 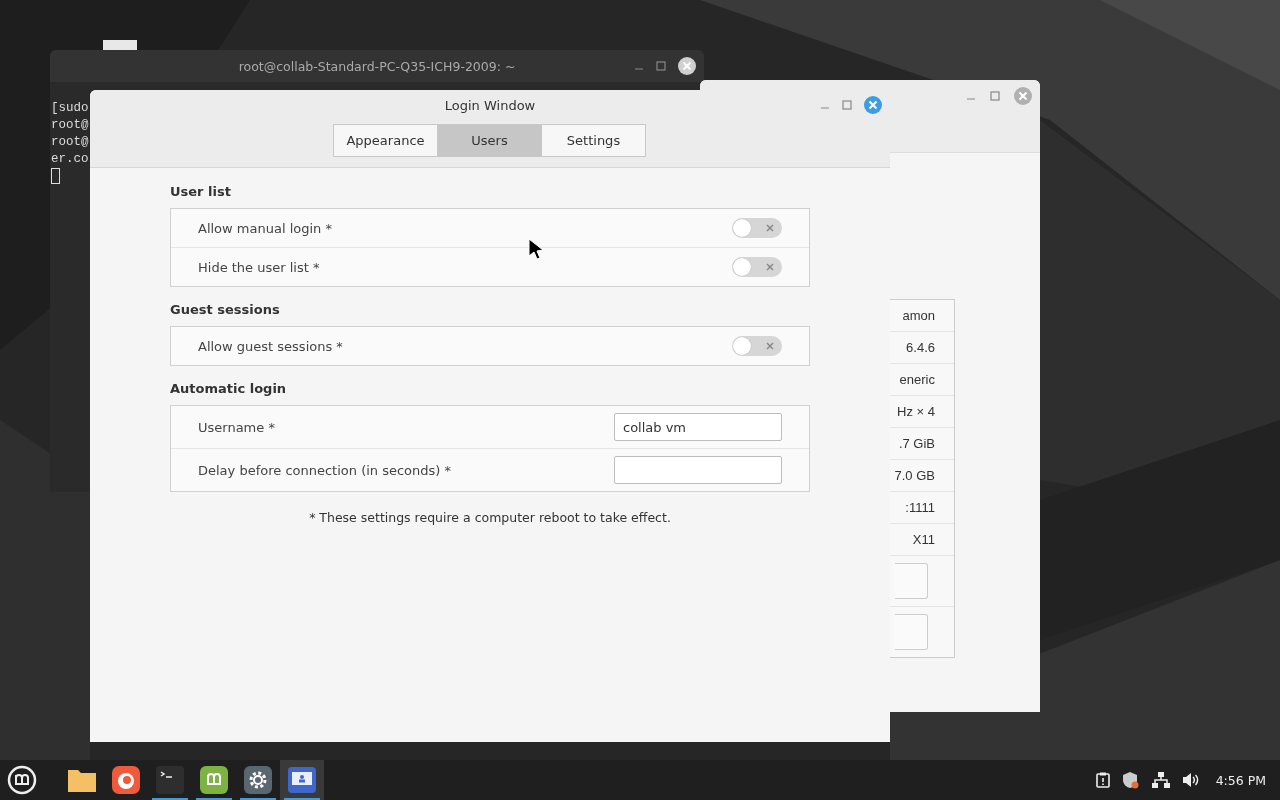 What do you see at coordinates (259, 267) in the screenshot?
I see `setting-label: Hide the user list *` at bounding box center [259, 267].